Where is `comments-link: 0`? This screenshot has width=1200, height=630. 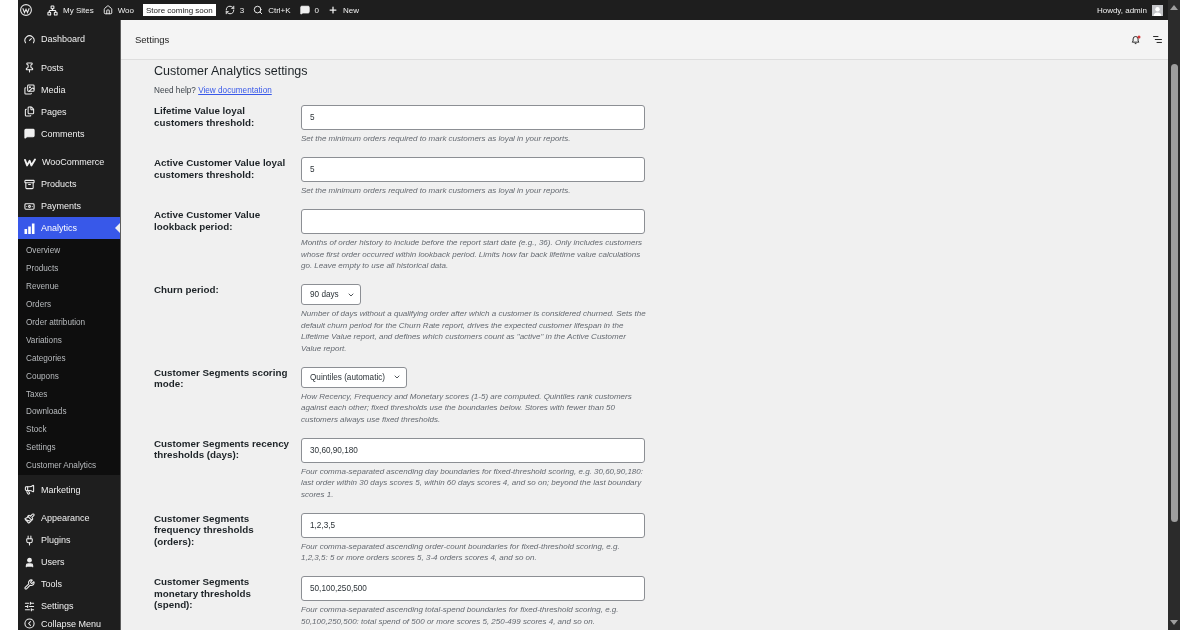
comments-link: 0 is located at coordinates (309, 10).